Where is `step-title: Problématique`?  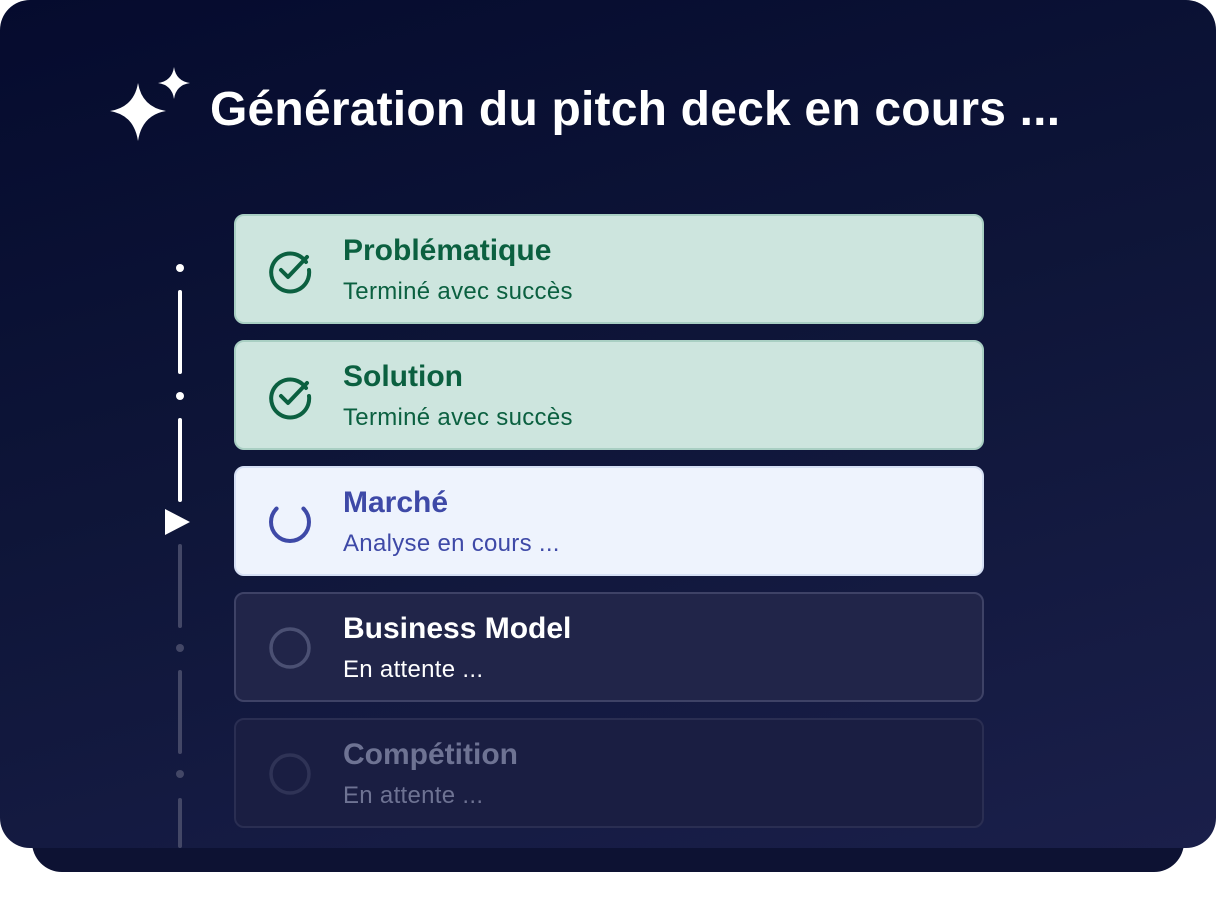
step-title: Problématique is located at coordinates (447, 250).